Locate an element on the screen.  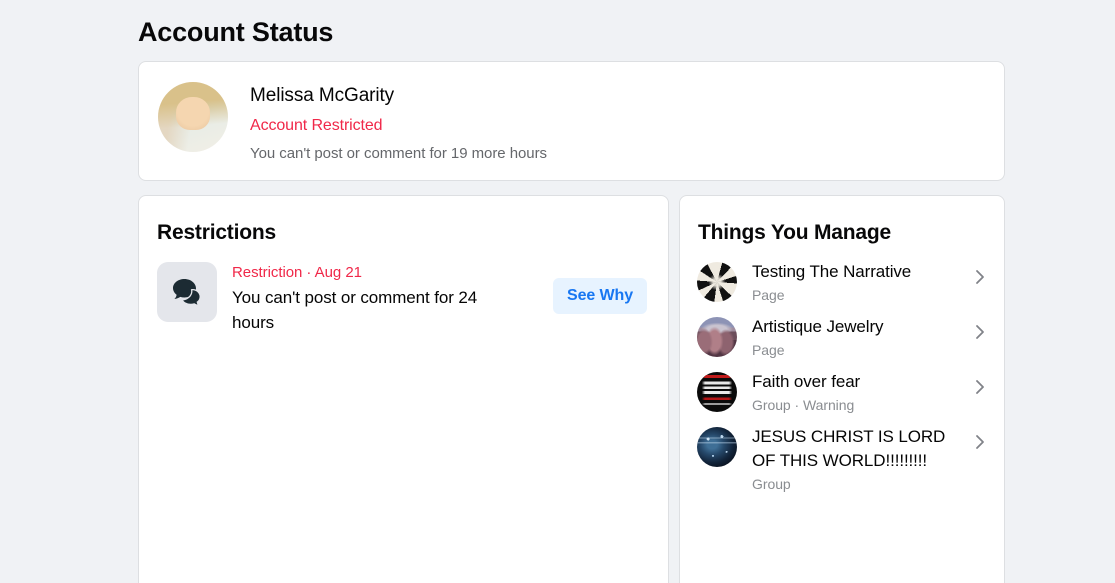
status-badge: Account Restricted is located at coordinates (316, 125).